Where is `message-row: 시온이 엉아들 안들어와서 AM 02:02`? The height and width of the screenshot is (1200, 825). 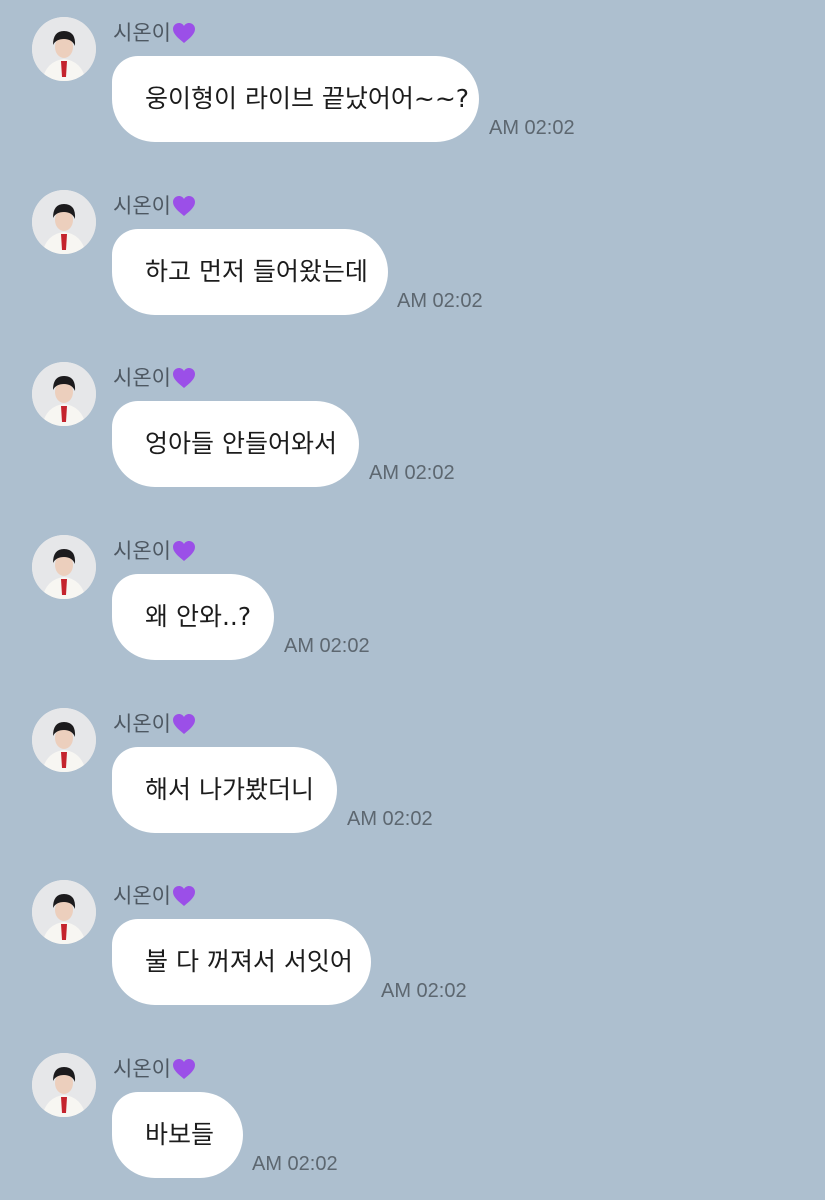 message-row: 시온이 엉아들 안들어와서 AM 02:02 is located at coordinates (412, 425).